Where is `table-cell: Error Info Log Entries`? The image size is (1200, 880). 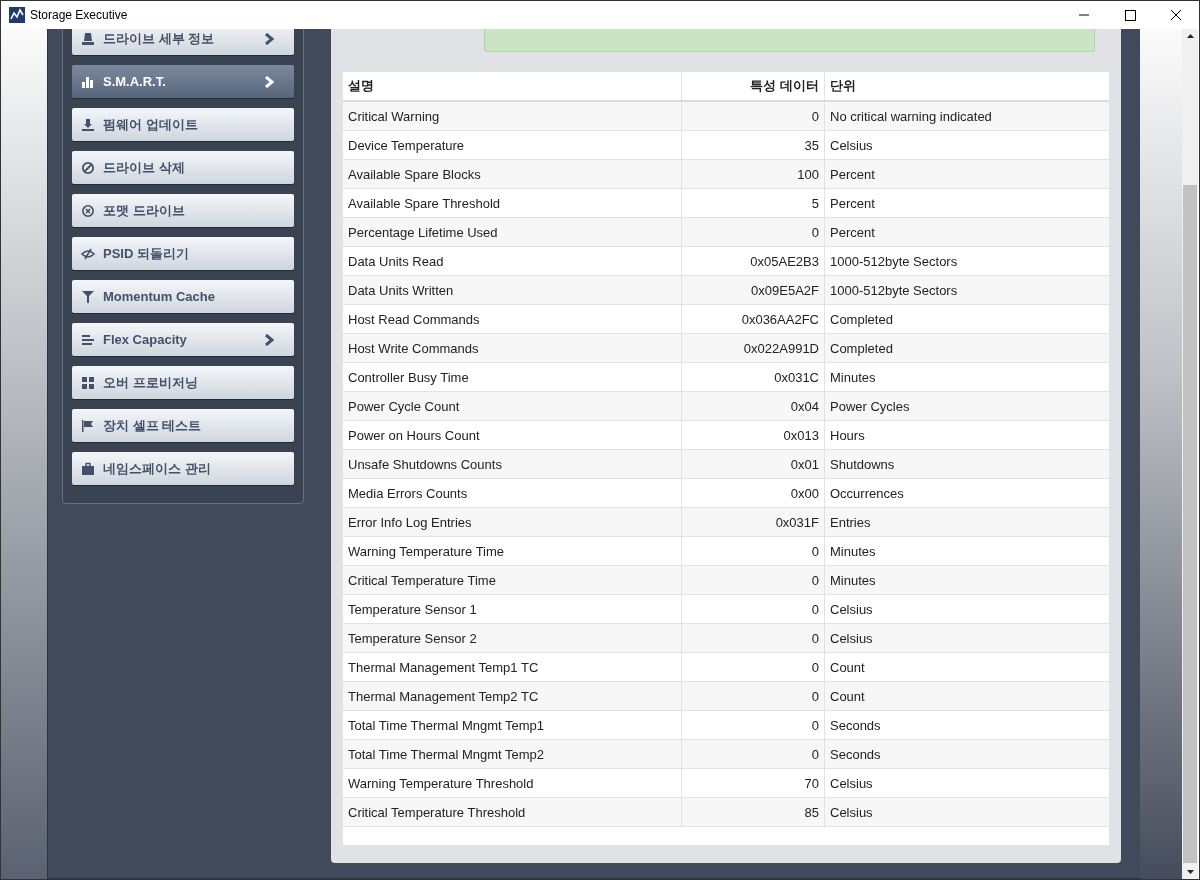
table-cell: Error Info Log Entries is located at coordinates (512, 522).